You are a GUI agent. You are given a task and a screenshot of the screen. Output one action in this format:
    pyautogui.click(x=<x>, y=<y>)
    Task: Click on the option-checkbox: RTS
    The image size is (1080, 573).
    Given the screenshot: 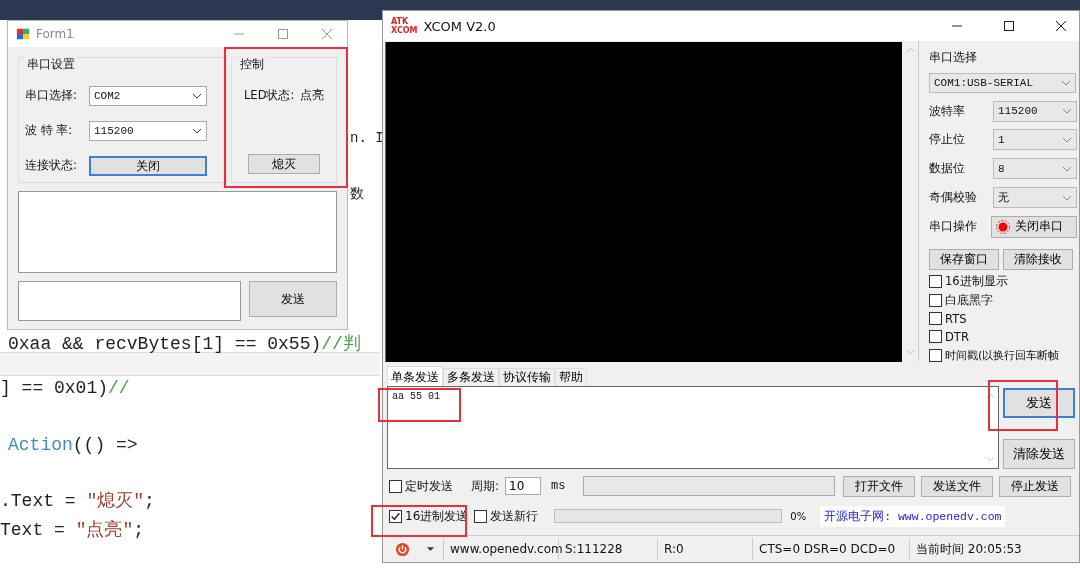 What is the action you would take?
    pyautogui.click(x=968, y=319)
    